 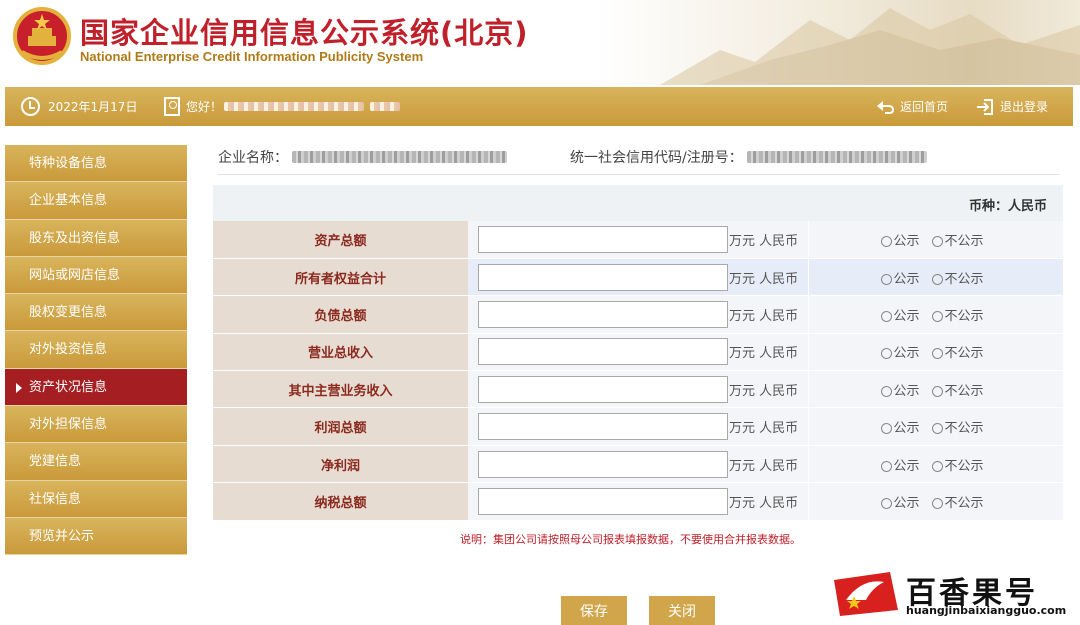 I want to click on row-label: 利润总额, so click(x=340, y=426).